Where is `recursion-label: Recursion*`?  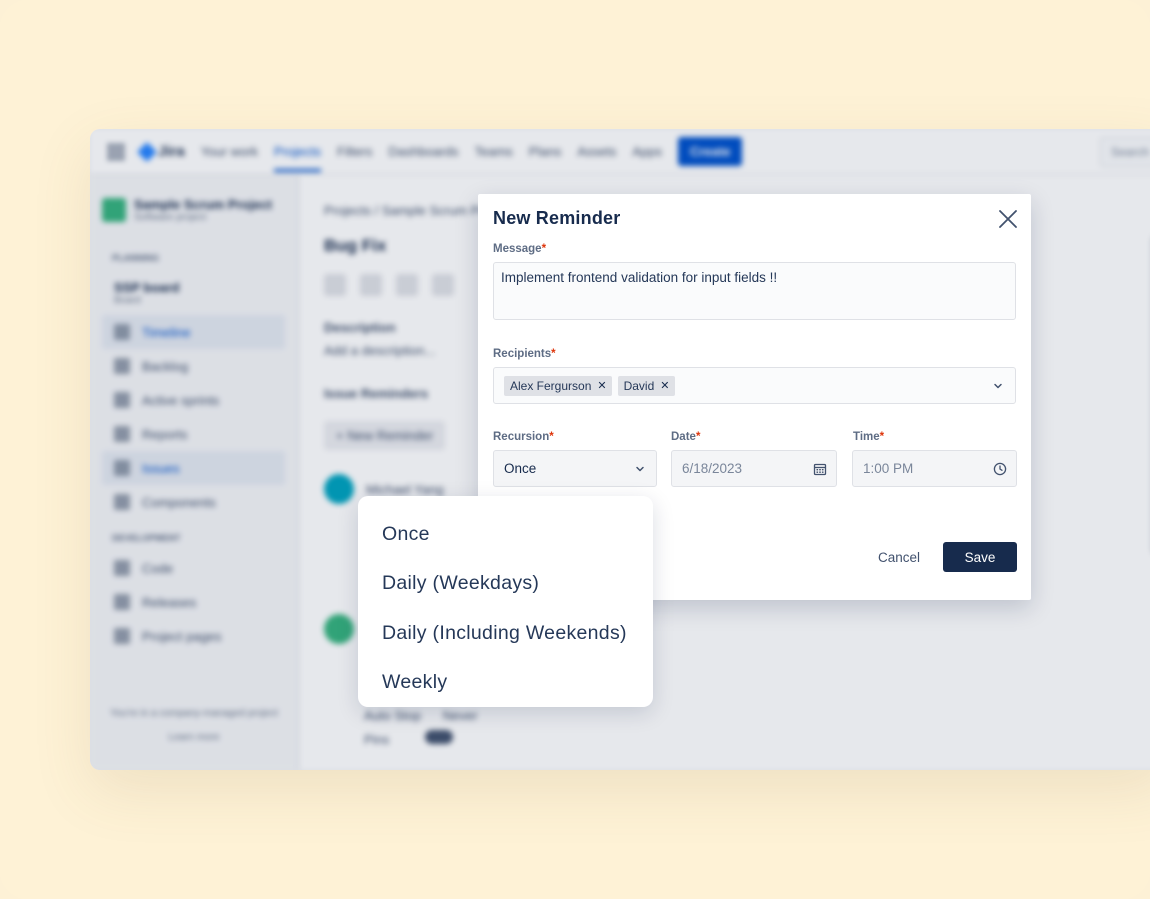
recursion-label: Recursion* is located at coordinates (523, 437).